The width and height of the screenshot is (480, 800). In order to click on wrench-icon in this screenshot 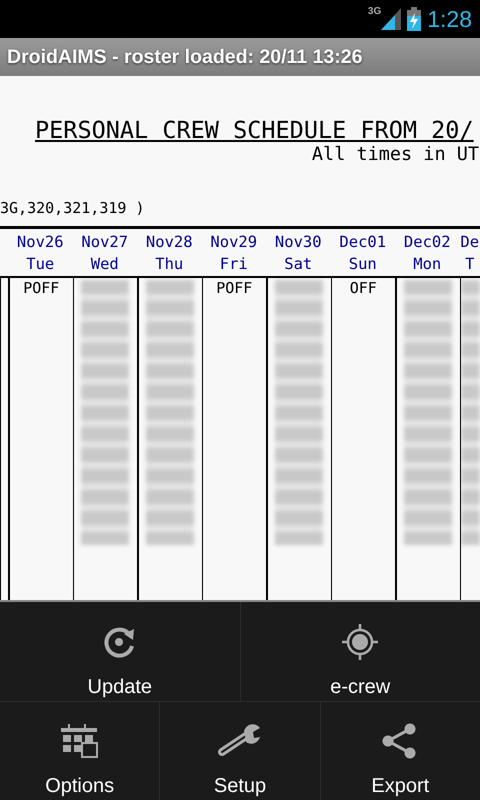, I will do `click(240, 741)`.